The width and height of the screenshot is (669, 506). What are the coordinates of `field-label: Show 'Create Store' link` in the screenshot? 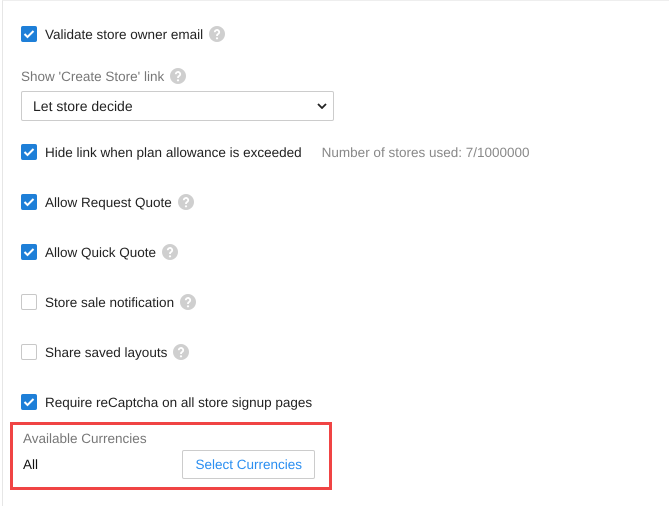 It's located at (92, 76).